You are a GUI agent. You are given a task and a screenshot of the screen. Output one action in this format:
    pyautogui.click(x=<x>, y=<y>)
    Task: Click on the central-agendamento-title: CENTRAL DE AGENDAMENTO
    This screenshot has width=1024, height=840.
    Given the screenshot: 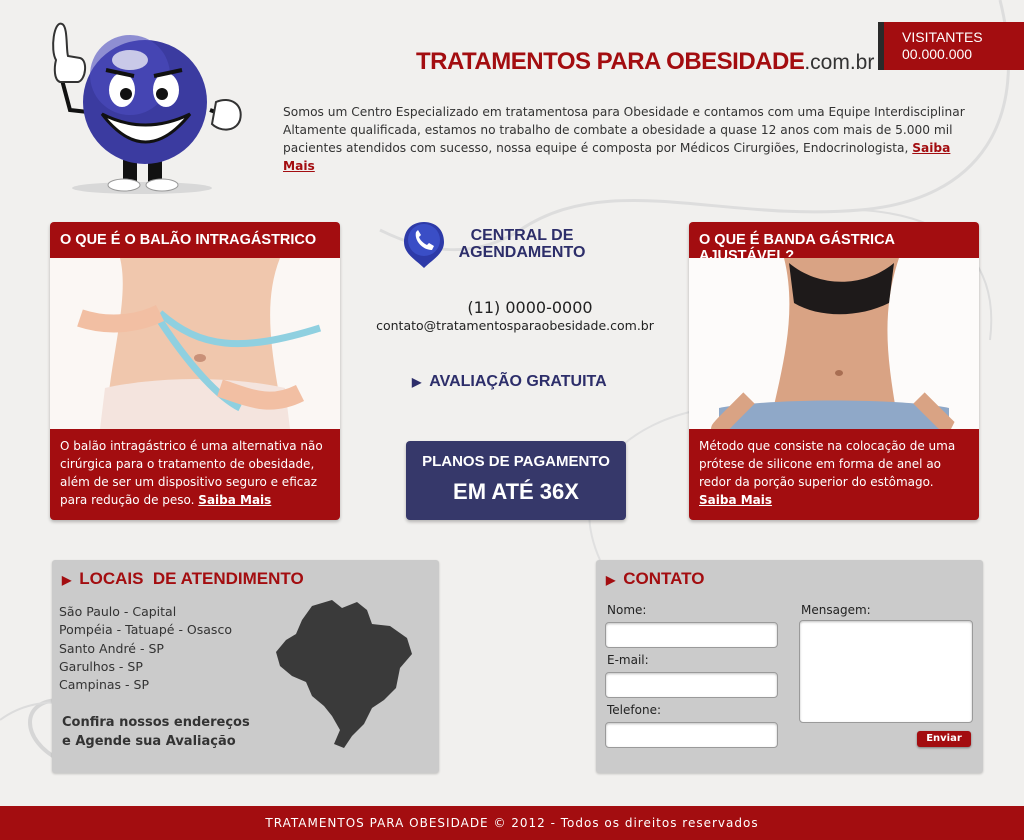 What is the action you would take?
    pyautogui.click(x=522, y=244)
    